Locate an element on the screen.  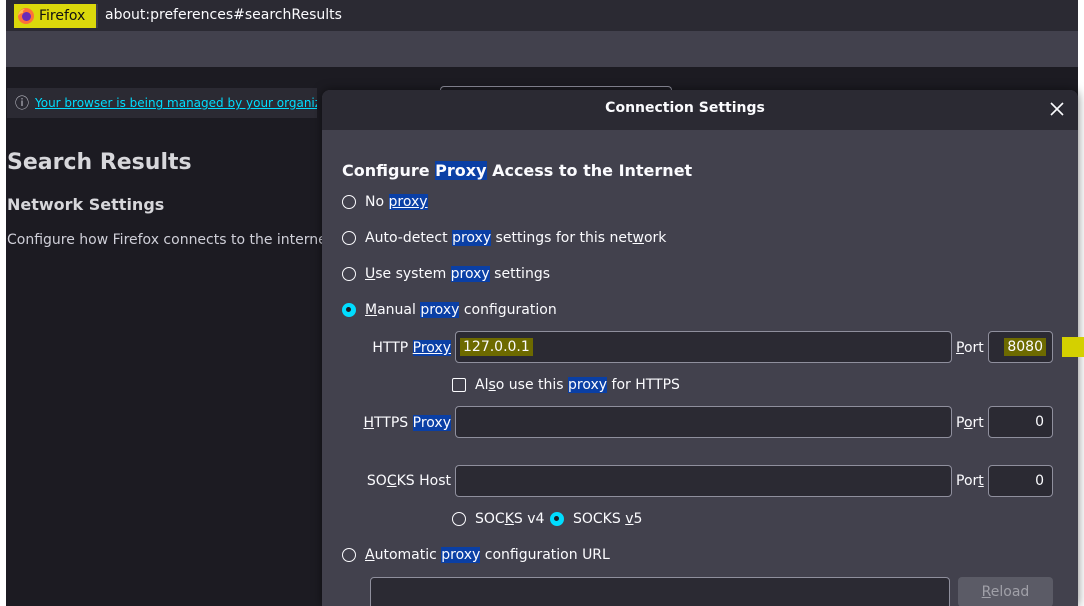
url-text: about:preferences#searchResults is located at coordinates (223, 15).